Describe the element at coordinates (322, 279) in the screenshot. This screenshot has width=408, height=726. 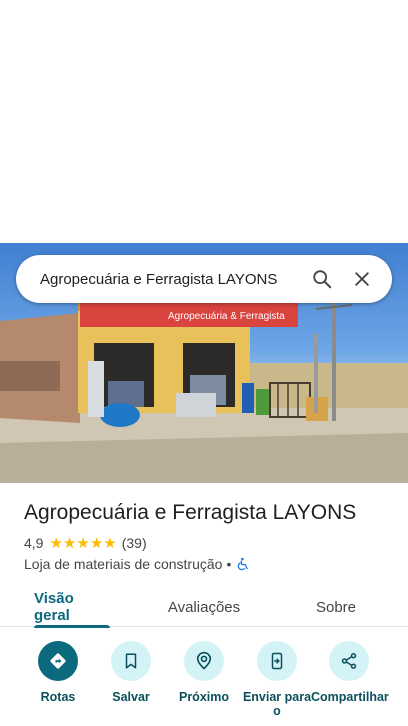
I see `search-icon` at that location.